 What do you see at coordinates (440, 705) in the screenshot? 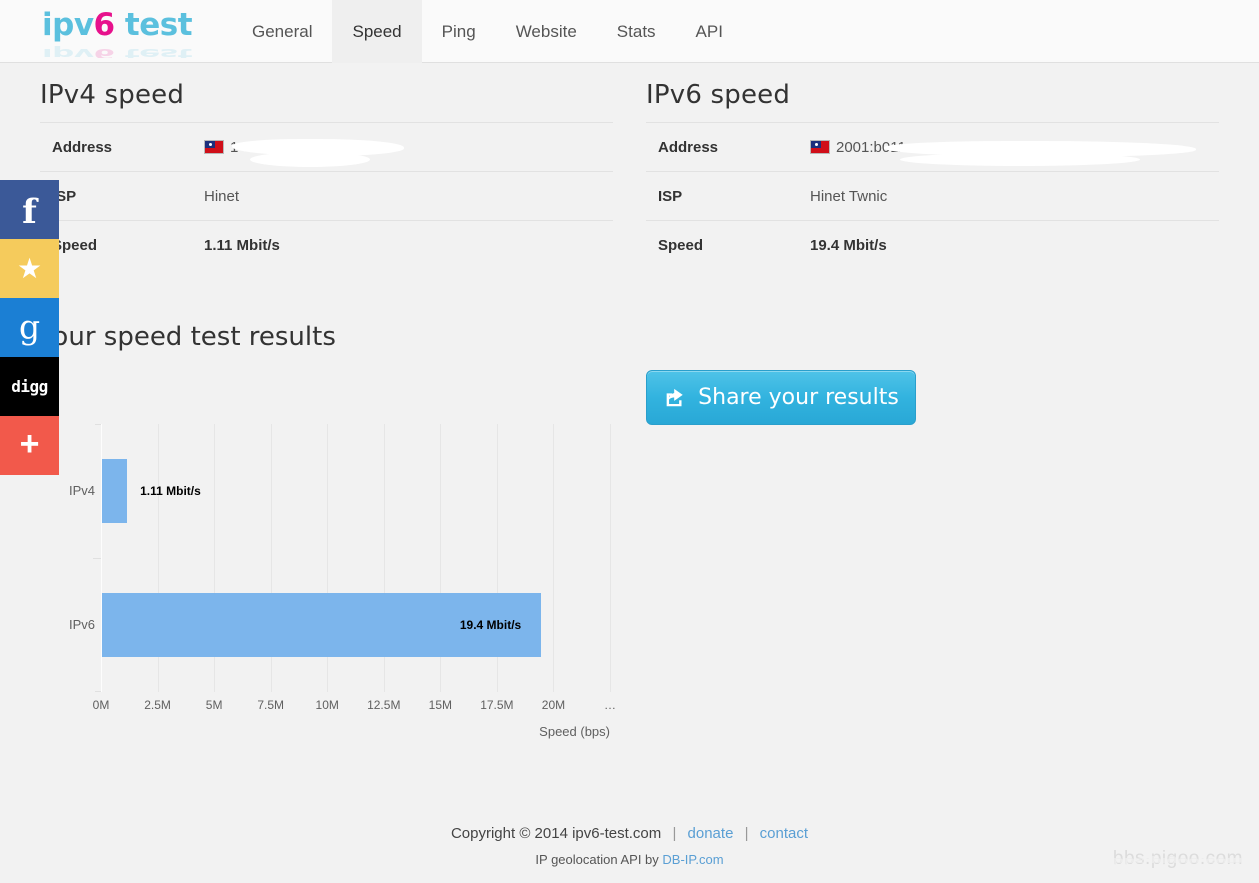
I see `chart-tick-label: 15M` at bounding box center [440, 705].